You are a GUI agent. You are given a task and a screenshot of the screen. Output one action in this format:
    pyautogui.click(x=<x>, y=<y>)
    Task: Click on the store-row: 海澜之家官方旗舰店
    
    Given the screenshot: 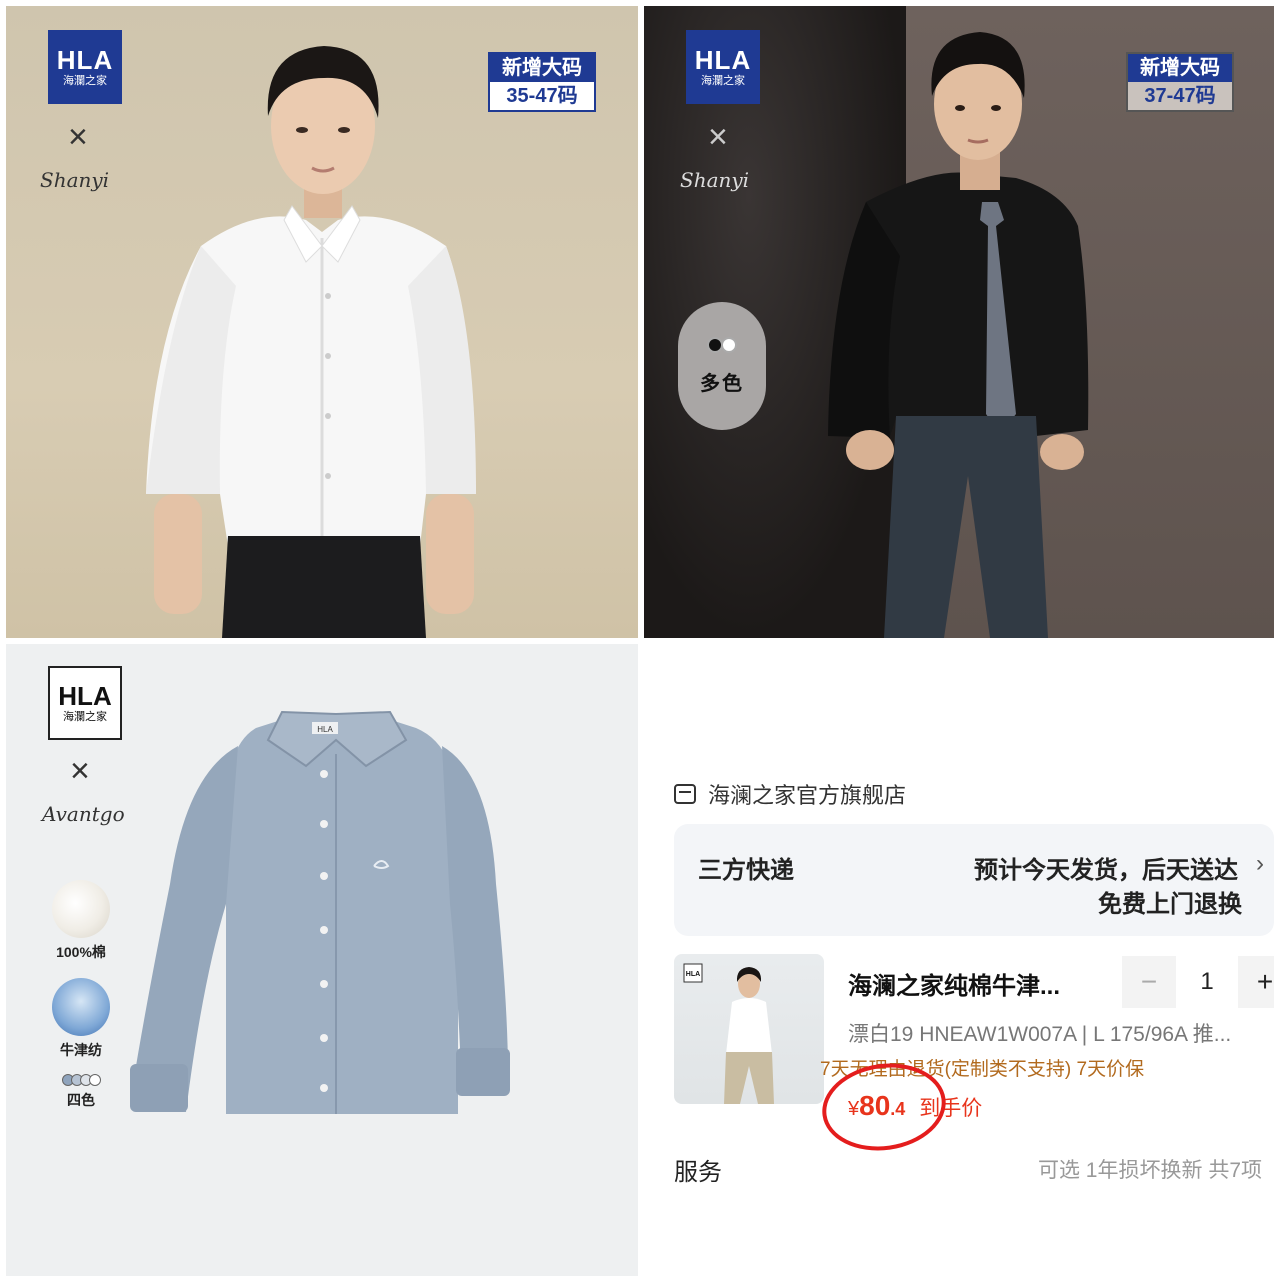 What is the action you would take?
    pyautogui.click(x=790, y=794)
    